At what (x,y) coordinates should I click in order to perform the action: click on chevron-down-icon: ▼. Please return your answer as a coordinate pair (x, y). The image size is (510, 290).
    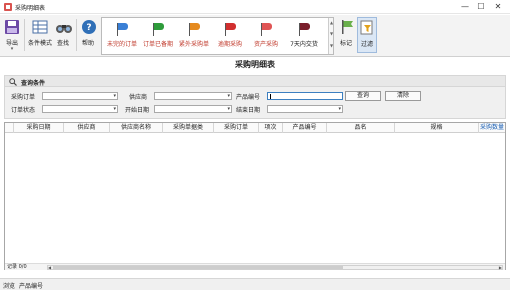
    Looking at the image, I should click on (331, 33).